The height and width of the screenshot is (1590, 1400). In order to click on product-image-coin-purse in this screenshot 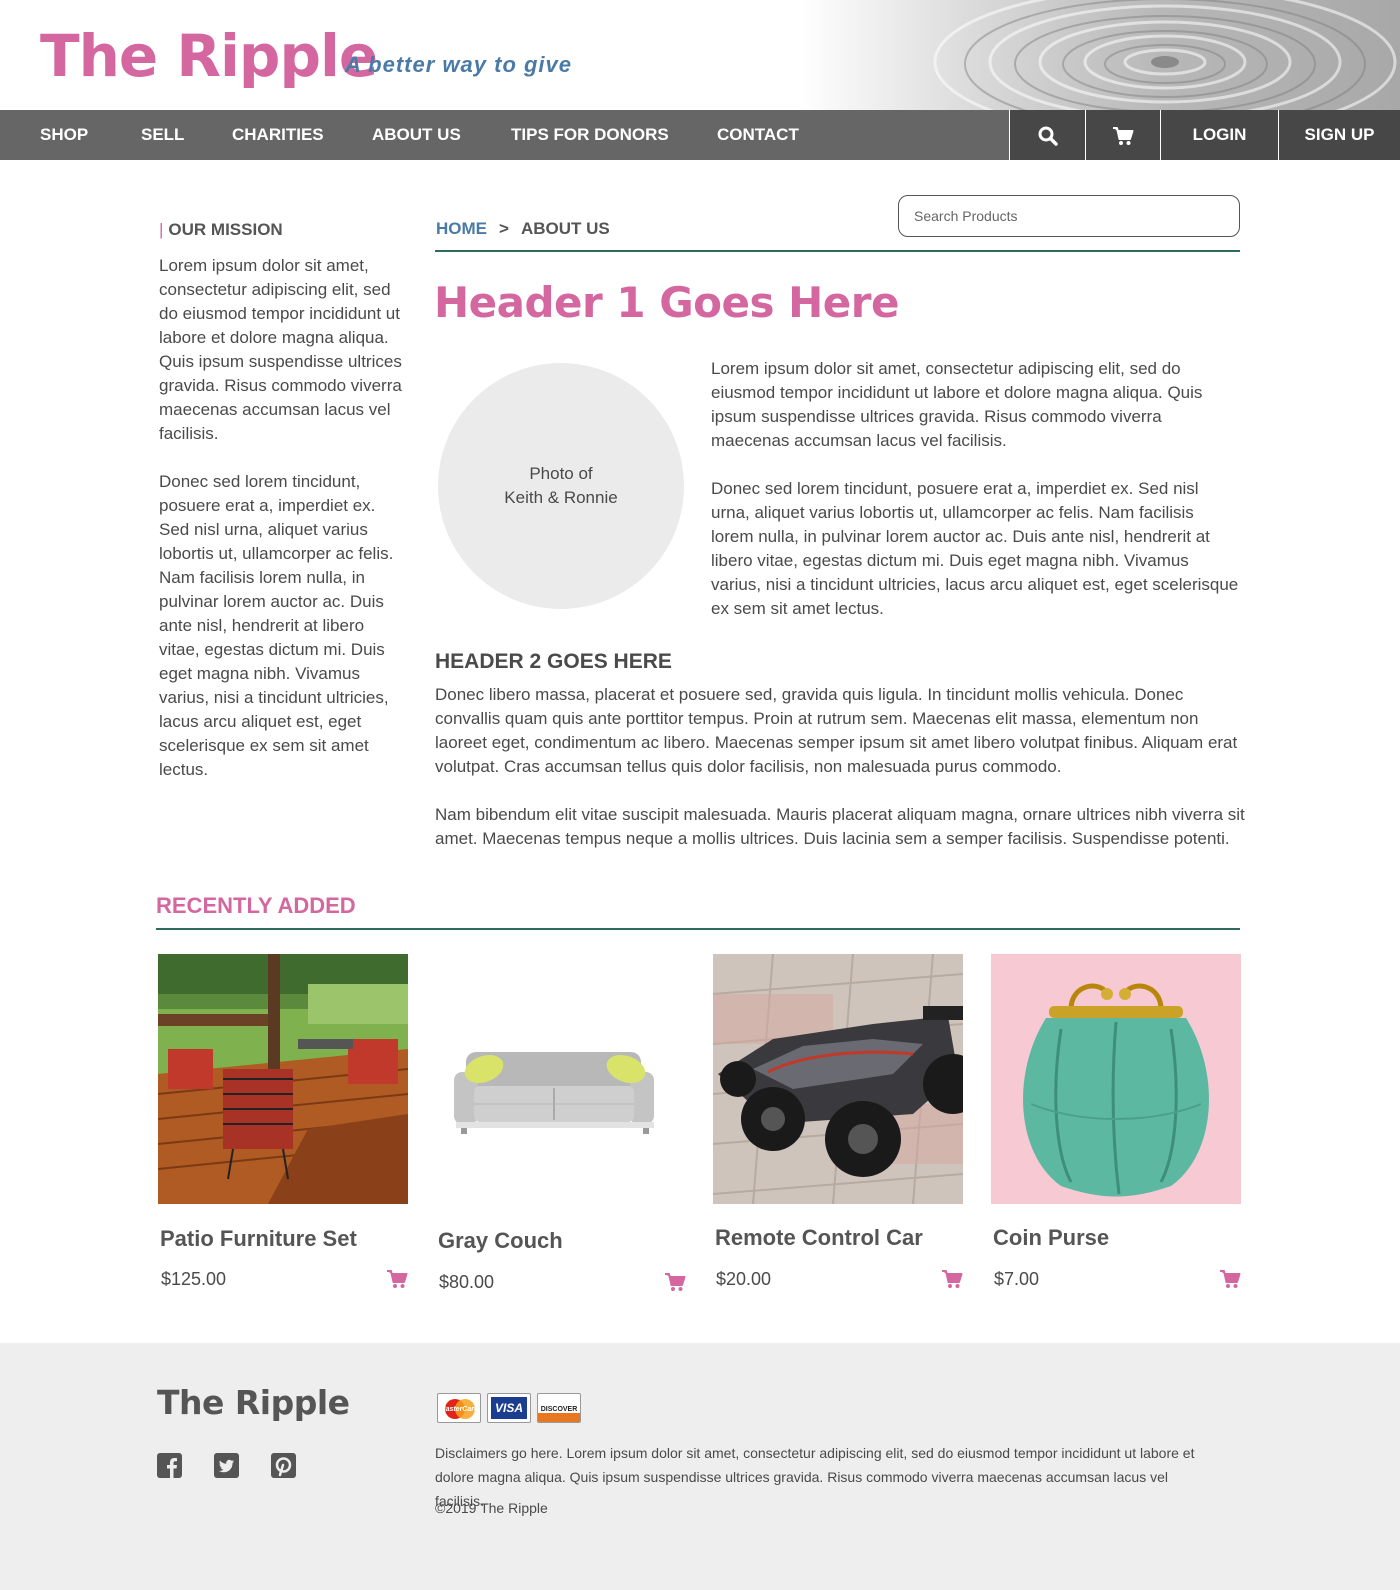, I will do `click(1116, 1079)`.